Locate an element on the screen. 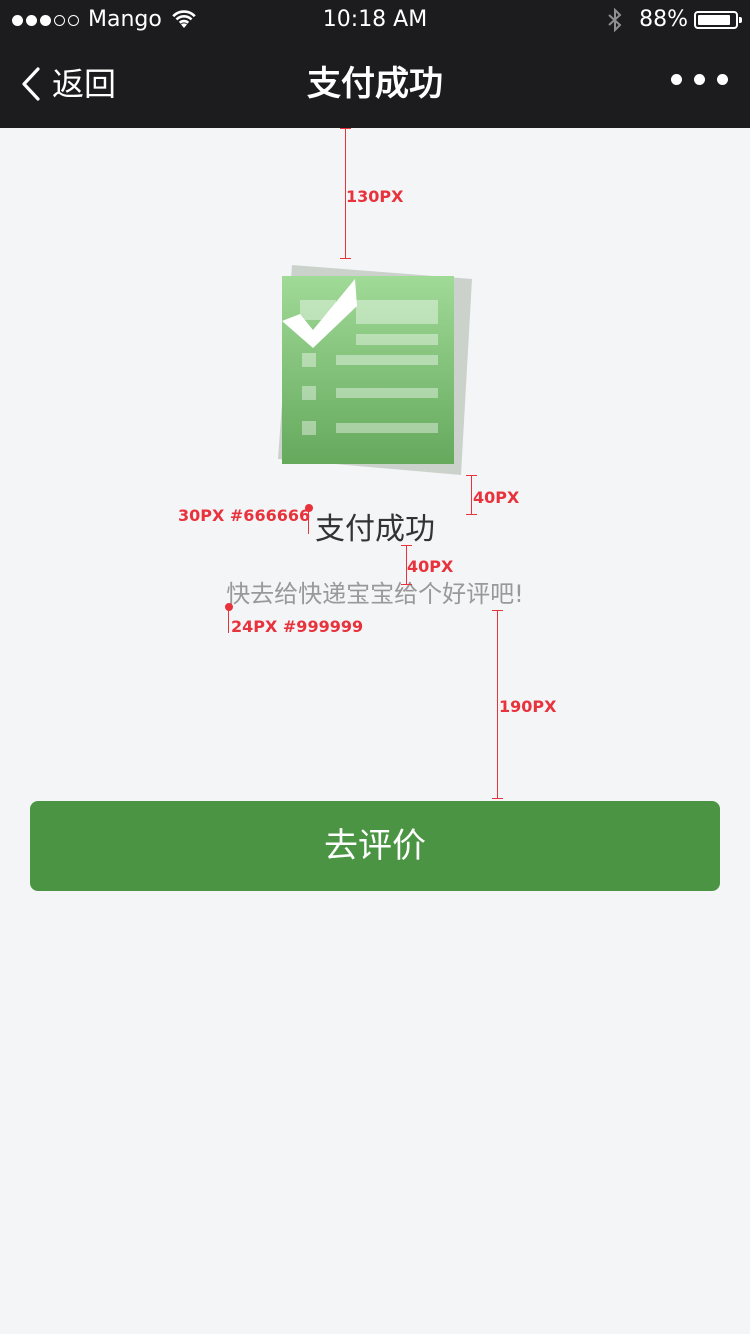 The height and width of the screenshot is (1334, 750). go-review-button: 去评价 is located at coordinates (375, 846).